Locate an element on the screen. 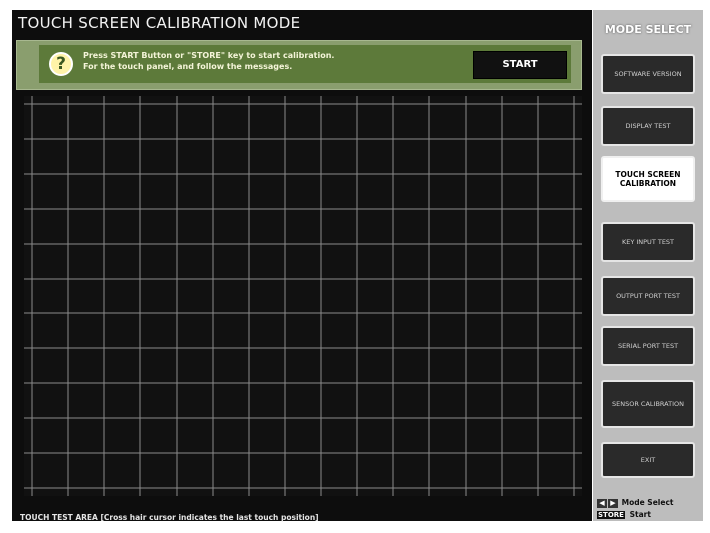 This screenshot has height=533, width=710. mode-touch-calibration-button: TOUCH SCREEN CALIBRATION is located at coordinates (648, 179).